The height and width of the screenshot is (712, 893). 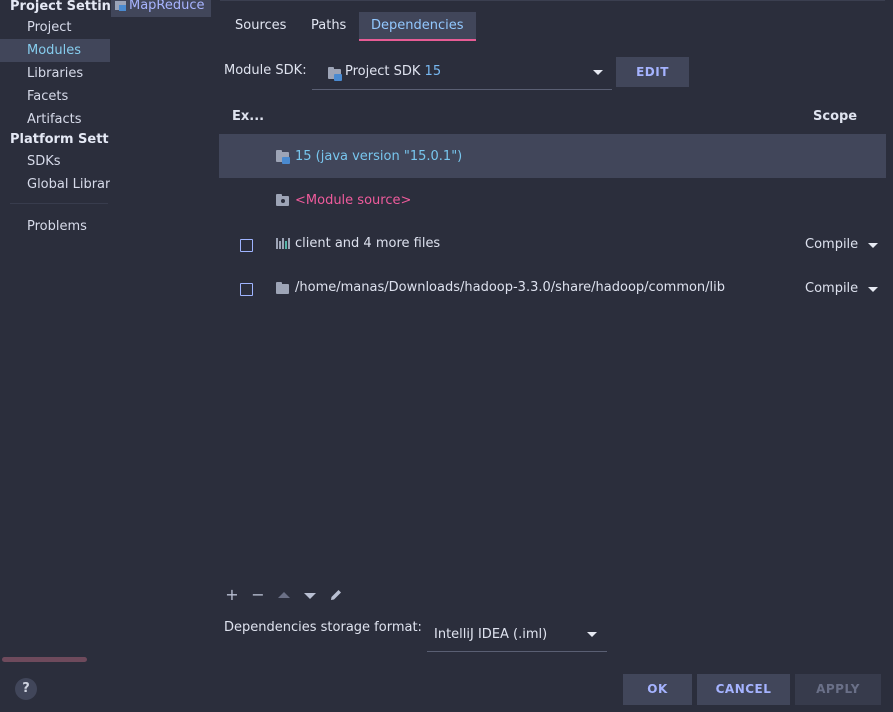 I want to click on module-name: MapReduce, so click(x=167, y=6).